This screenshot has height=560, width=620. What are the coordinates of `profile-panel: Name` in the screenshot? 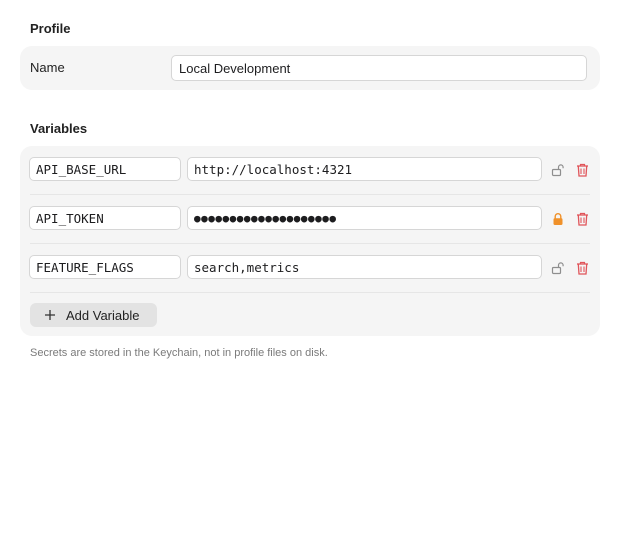 It's located at (310, 68).